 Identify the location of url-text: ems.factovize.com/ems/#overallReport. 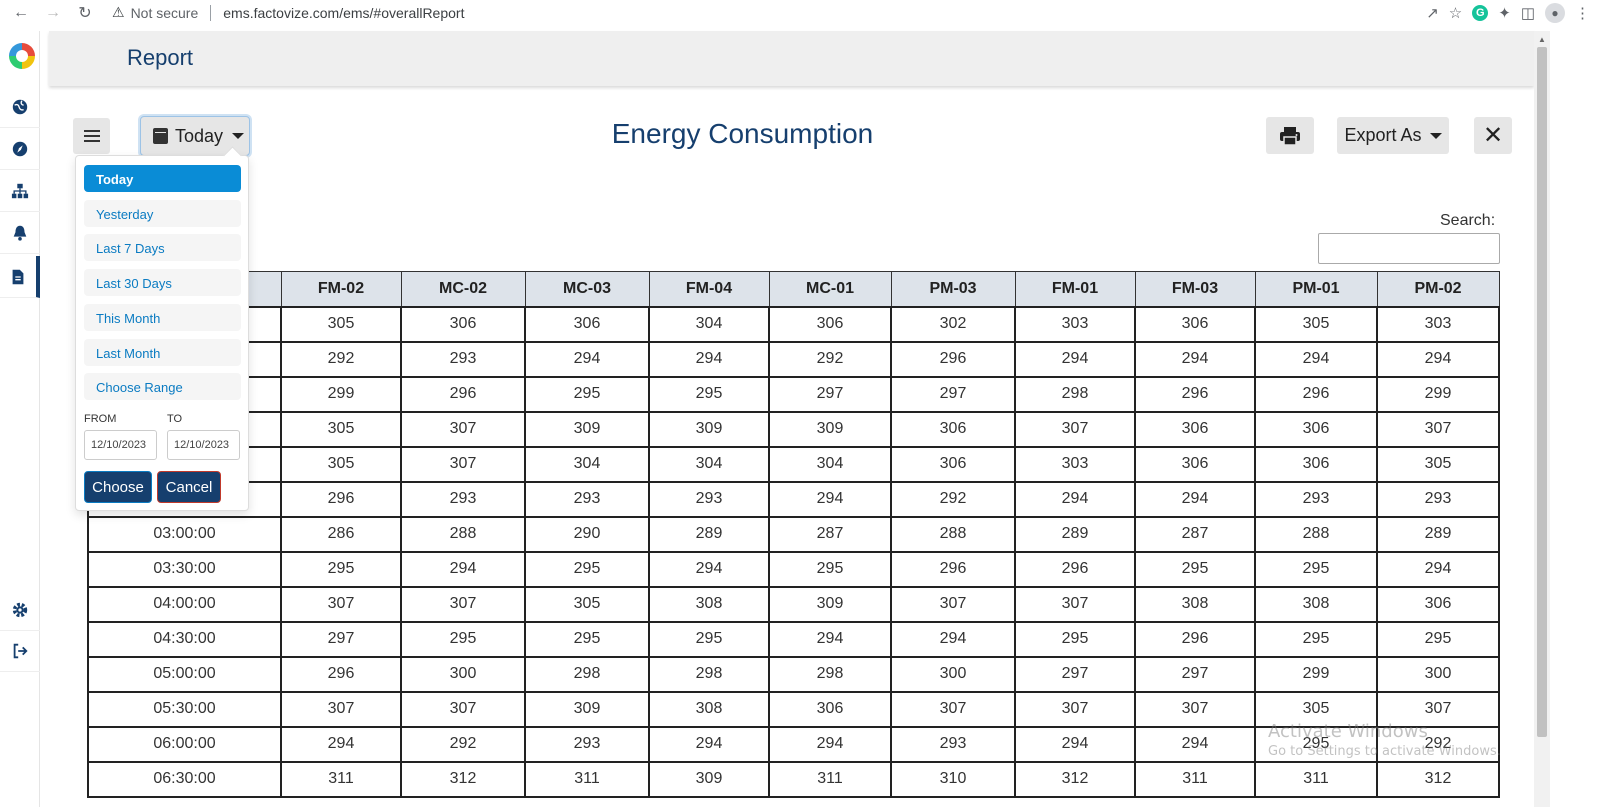
(343, 13).